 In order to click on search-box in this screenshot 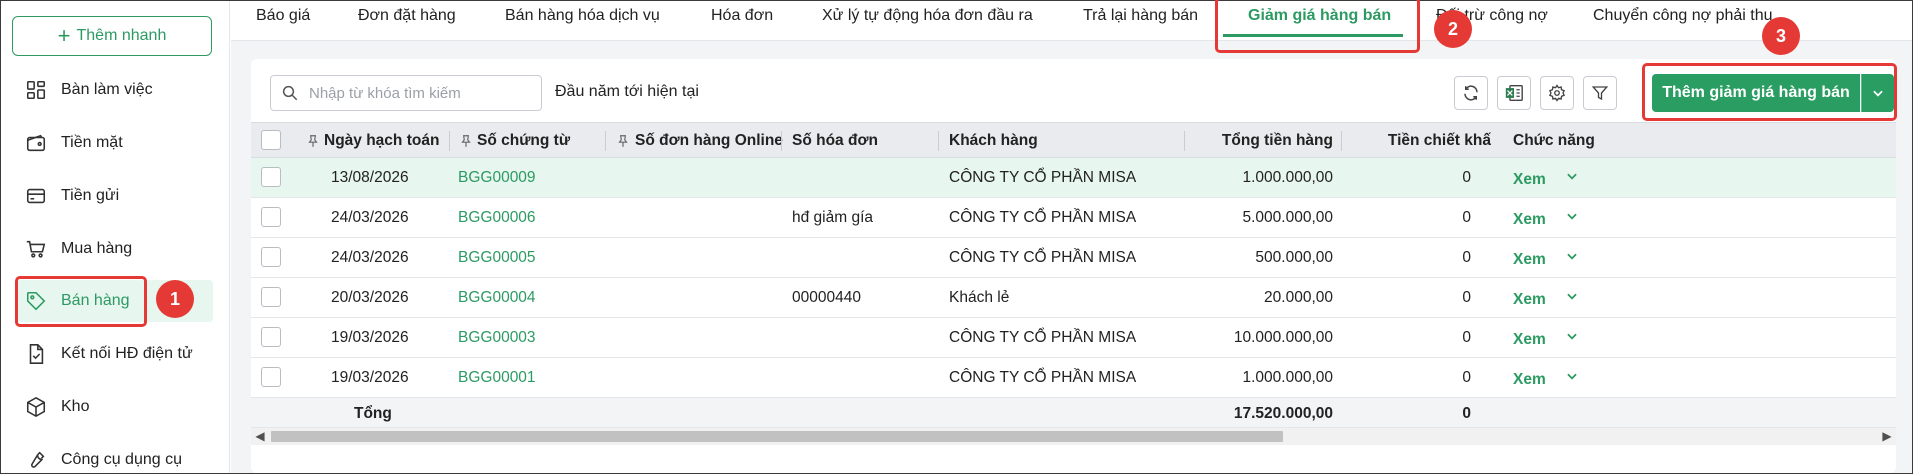, I will do `click(406, 93)`.